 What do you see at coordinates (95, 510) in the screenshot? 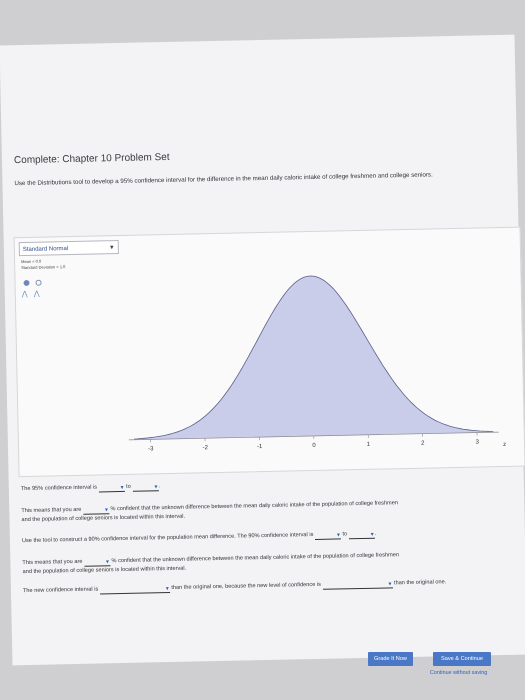
I see `dropdown-95-percent: ▼` at bounding box center [95, 510].